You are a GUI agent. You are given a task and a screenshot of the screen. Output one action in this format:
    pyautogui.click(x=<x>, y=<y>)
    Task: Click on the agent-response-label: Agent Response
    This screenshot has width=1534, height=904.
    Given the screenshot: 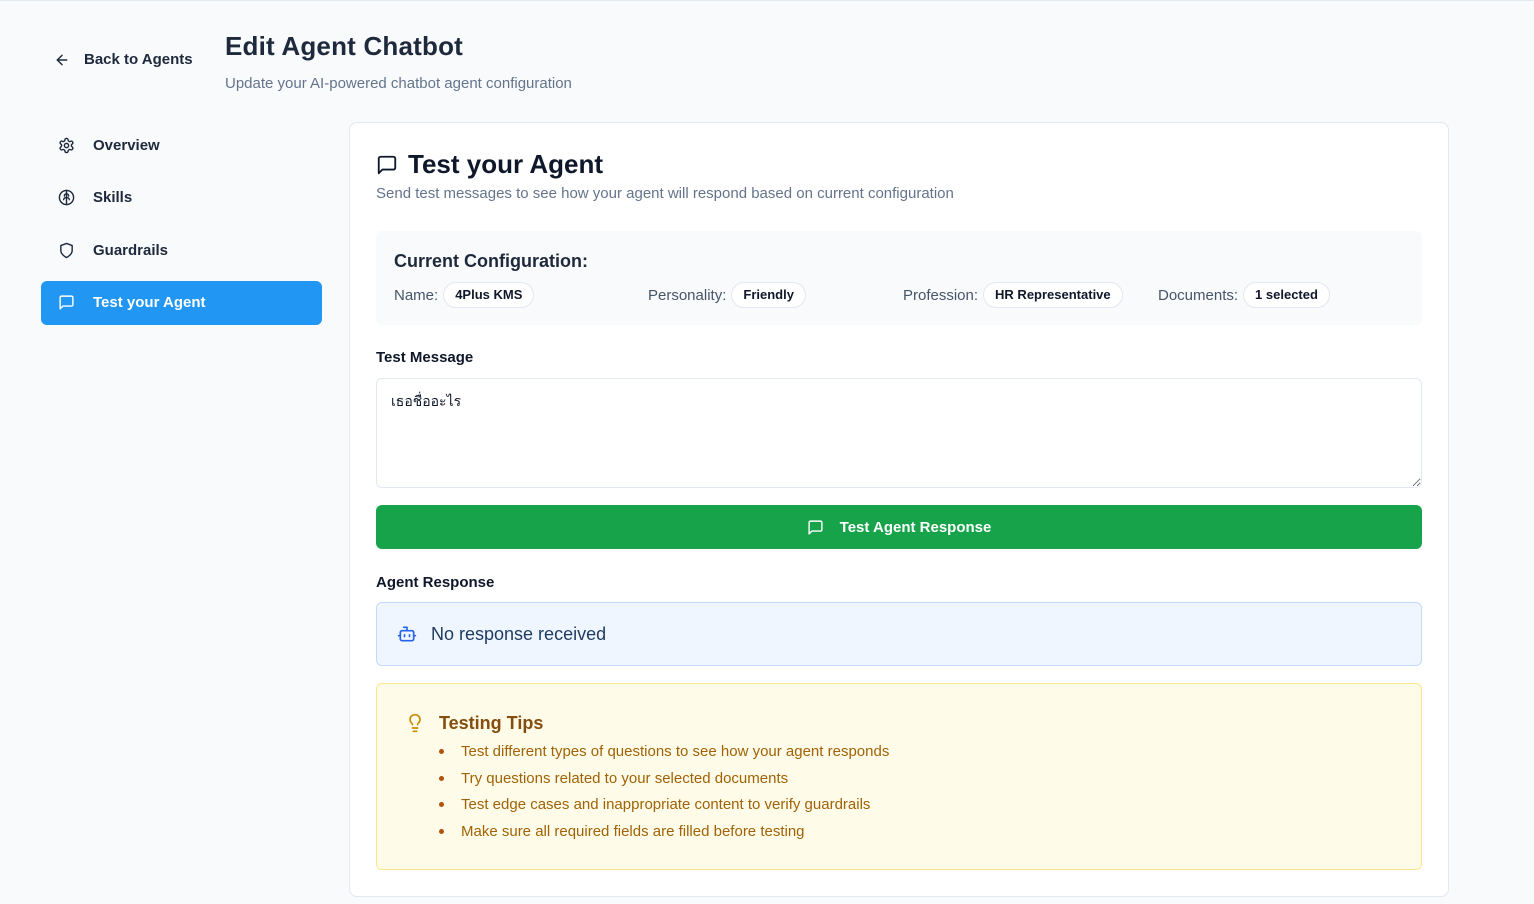 What is the action you would take?
    pyautogui.click(x=435, y=582)
    